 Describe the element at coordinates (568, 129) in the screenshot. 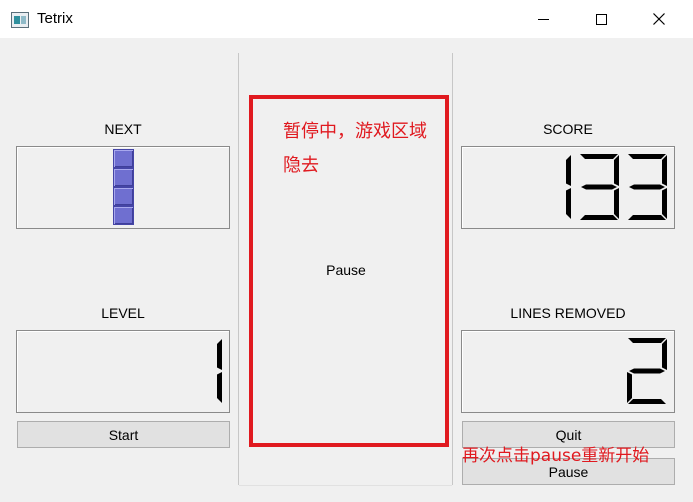

I see `score-label: SCORE` at that location.